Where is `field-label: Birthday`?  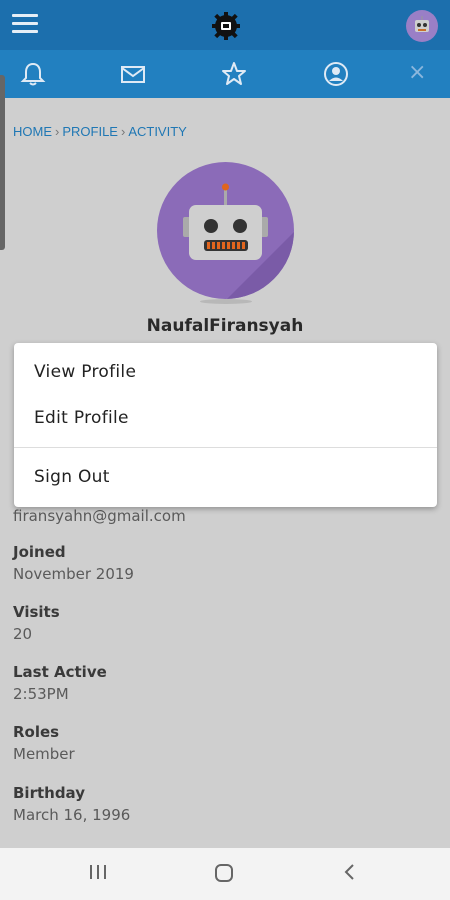 field-label: Birthday is located at coordinates (49, 793).